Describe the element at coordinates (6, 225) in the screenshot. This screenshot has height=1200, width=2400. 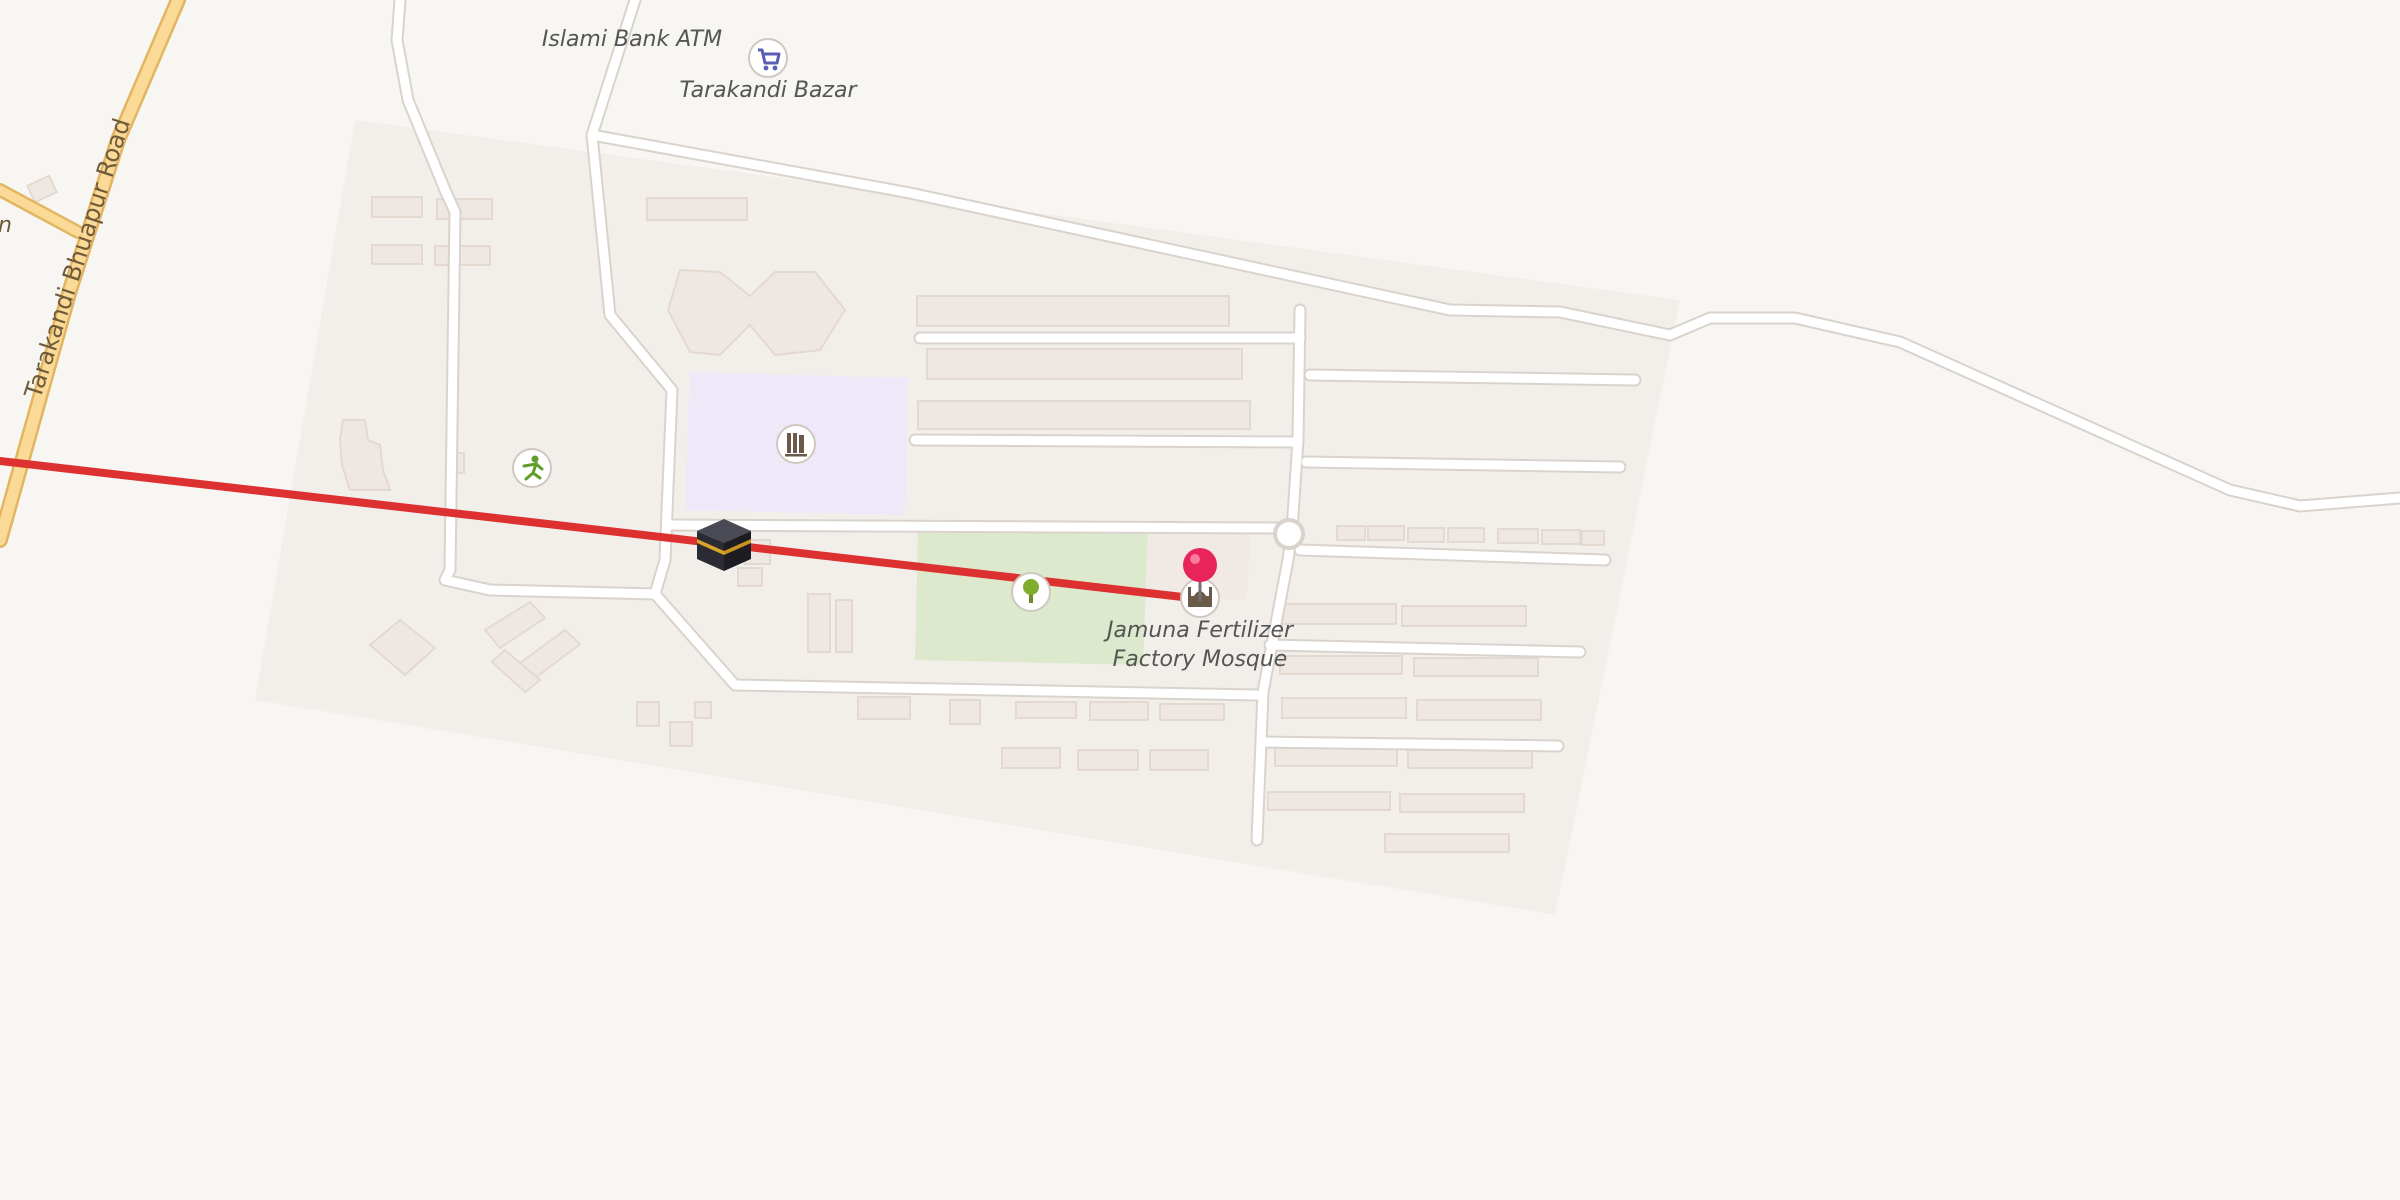
I see `road-label-cut: n` at that location.